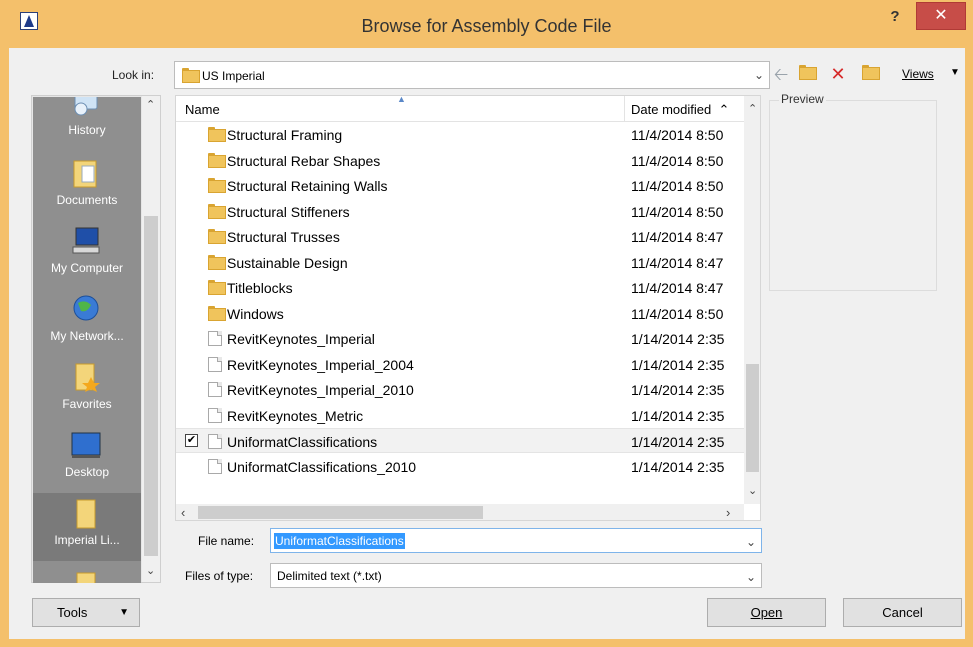  I want to click on vertical-scroll-thumb, so click(752, 418).